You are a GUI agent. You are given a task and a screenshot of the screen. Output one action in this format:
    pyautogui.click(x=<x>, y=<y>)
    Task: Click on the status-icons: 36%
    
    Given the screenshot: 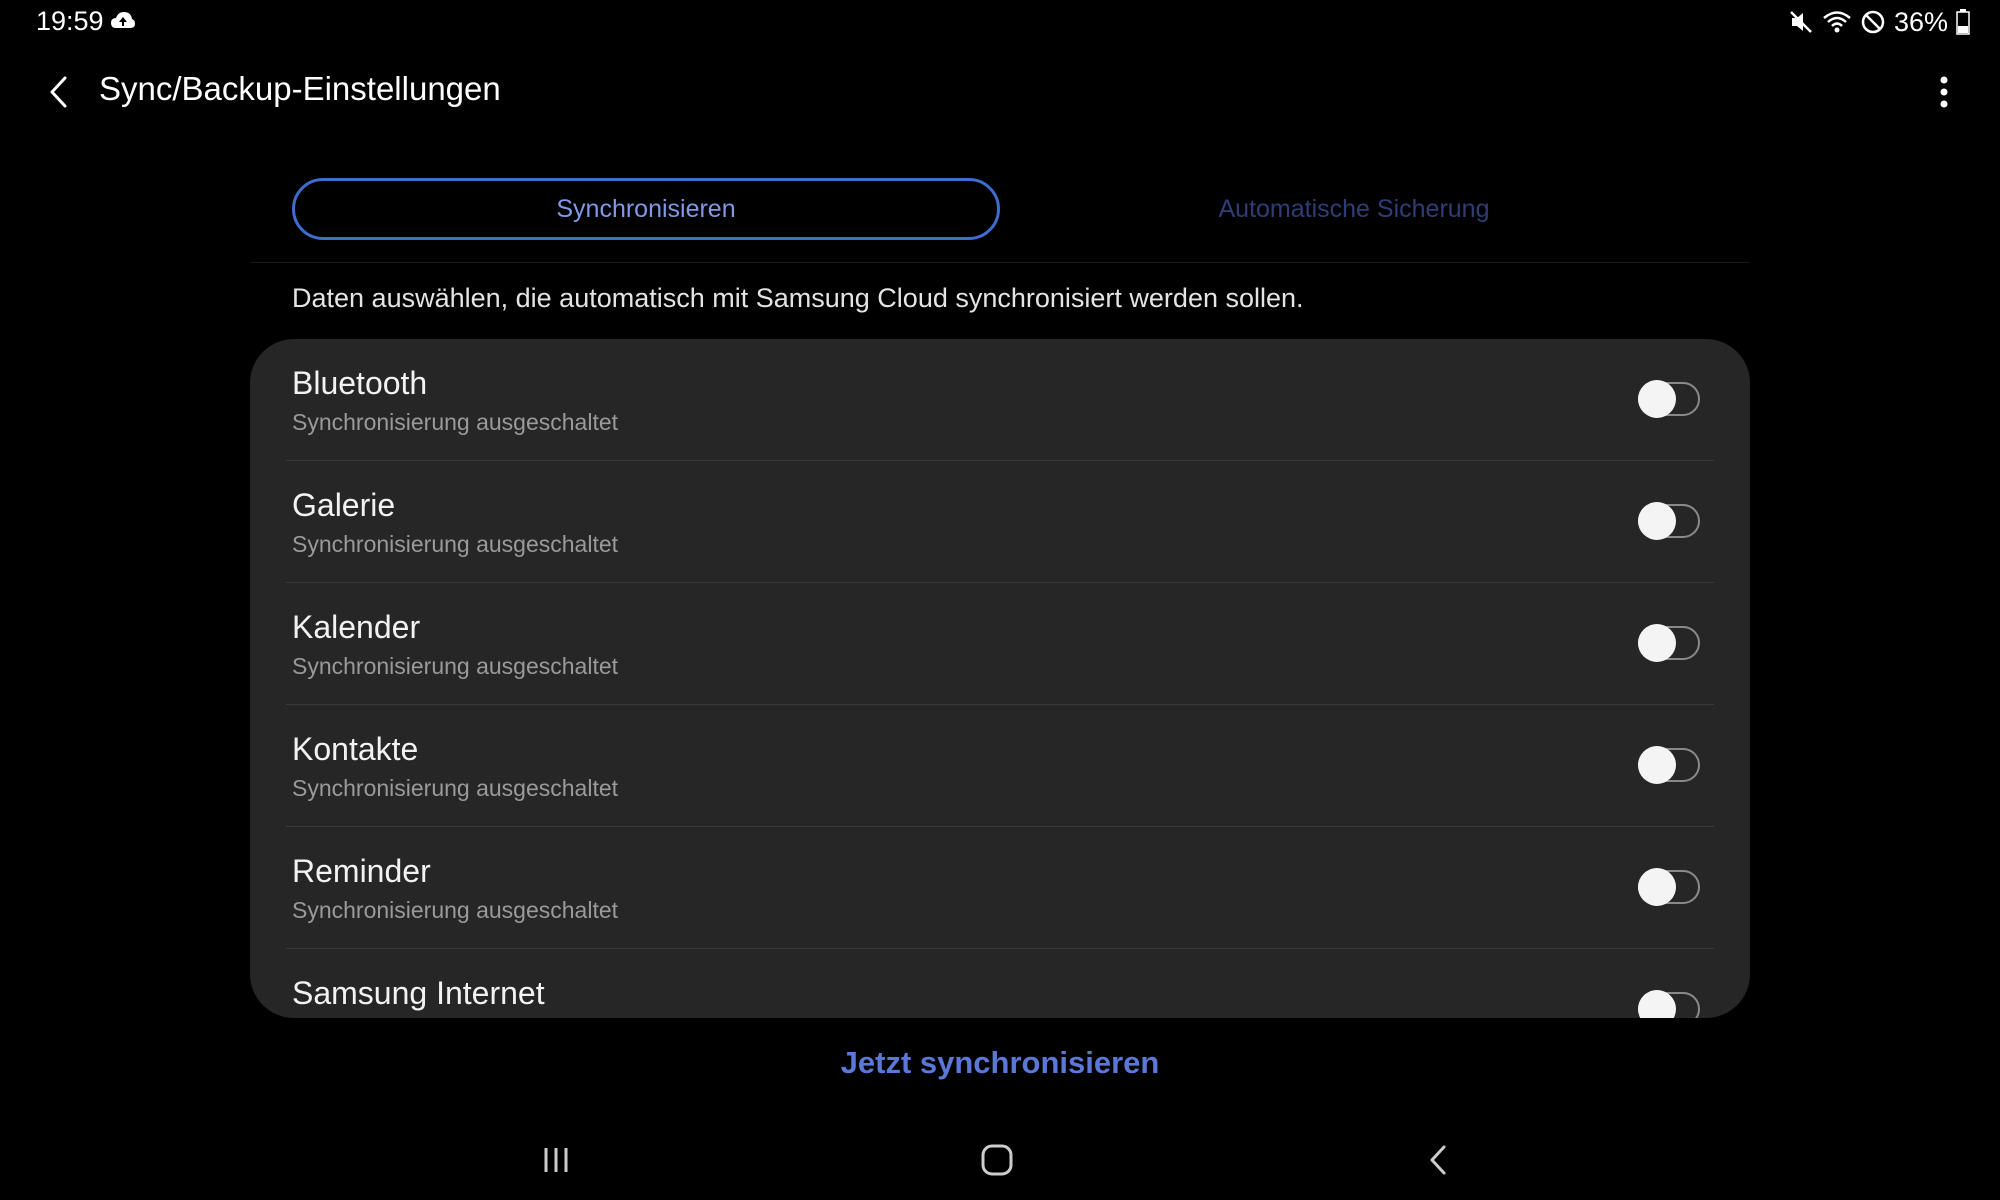 What is the action you would take?
    pyautogui.click(x=1879, y=22)
    